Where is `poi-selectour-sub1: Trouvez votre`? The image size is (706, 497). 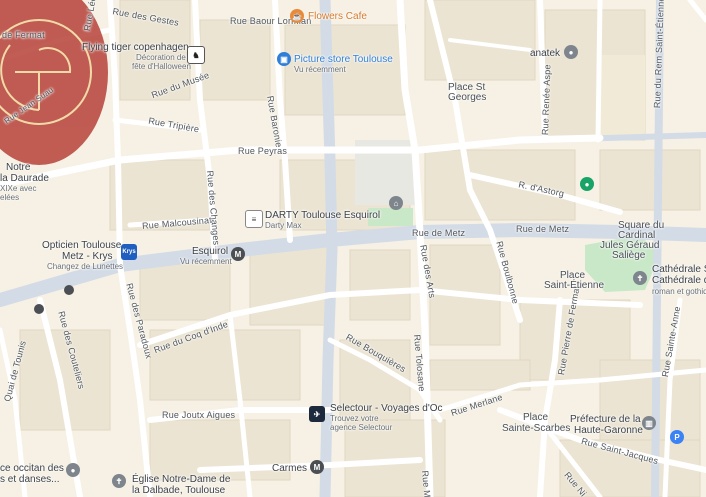
poi-selectour-sub1: Trouvez votre is located at coordinates (354, 418).